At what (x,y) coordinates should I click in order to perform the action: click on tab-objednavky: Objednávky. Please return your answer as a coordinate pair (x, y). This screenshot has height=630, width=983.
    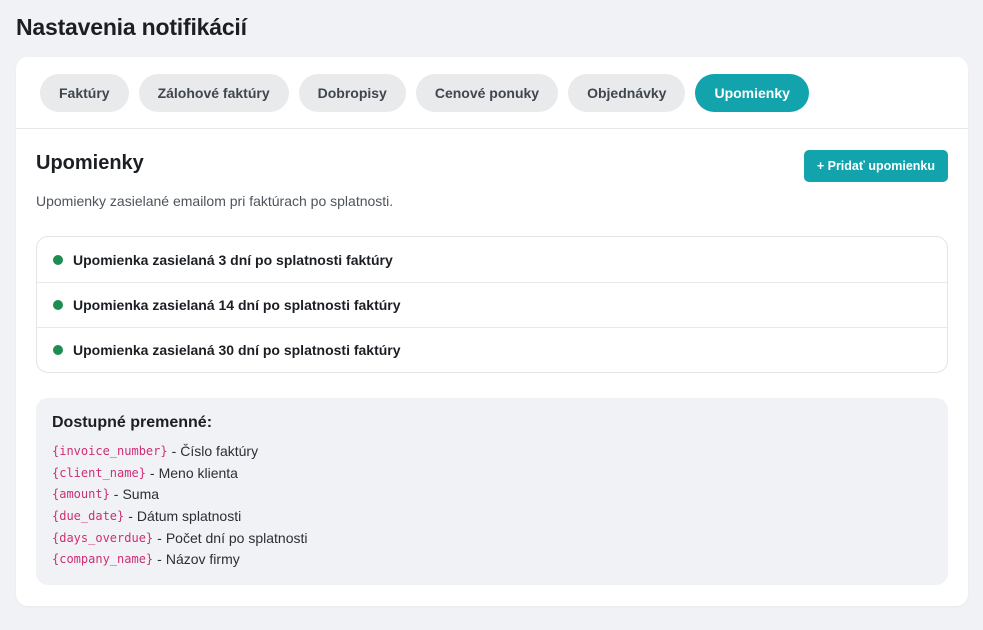
    Looking at the image, I should click on (627, 92).